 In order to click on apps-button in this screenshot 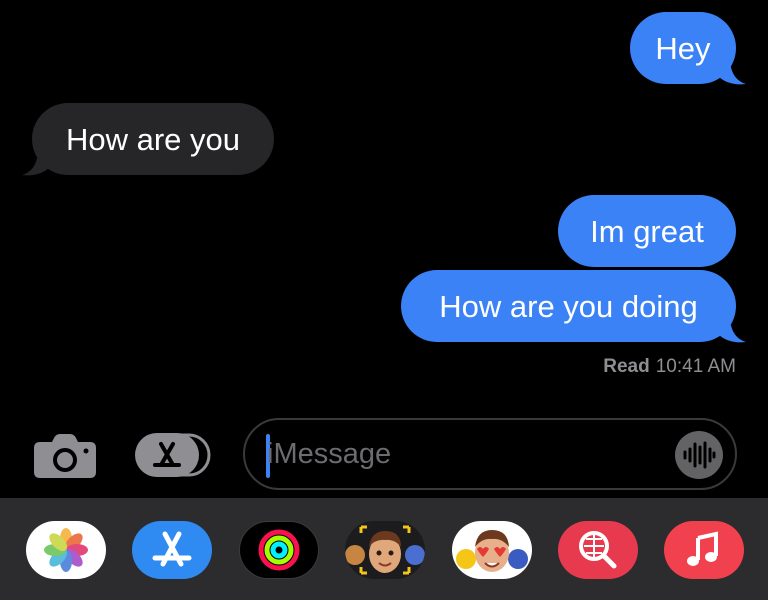, I will do `click(173, 455)`.